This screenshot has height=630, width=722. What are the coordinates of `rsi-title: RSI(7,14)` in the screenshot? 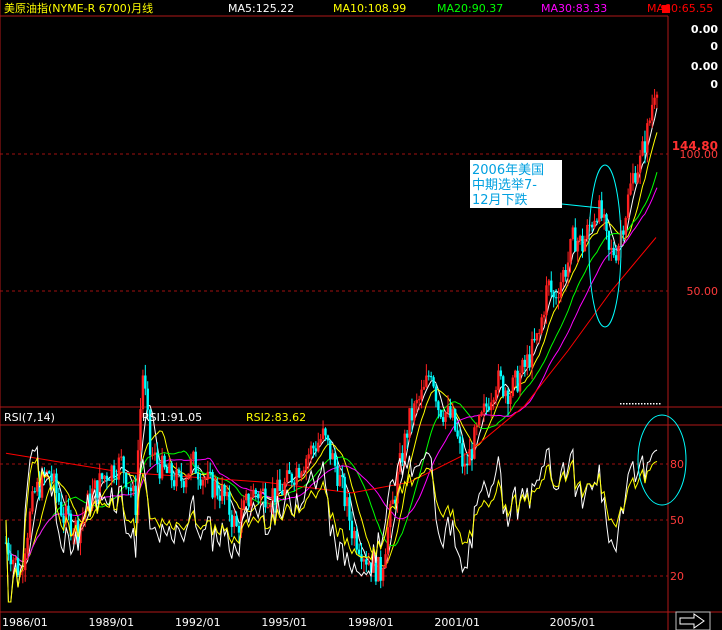 It's located at (29, 417).